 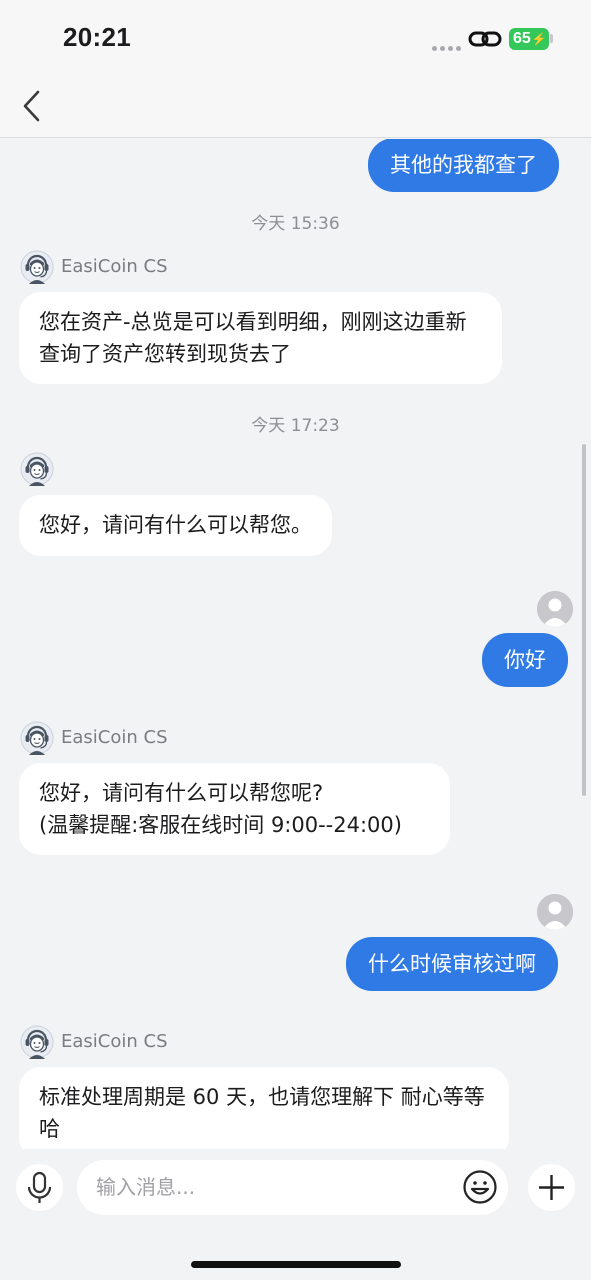 I want to click on message-bubble-incoming: 标准处理周期是 60 天，也请您理解下 耐心等等哈, so click(x=264, y=1108).